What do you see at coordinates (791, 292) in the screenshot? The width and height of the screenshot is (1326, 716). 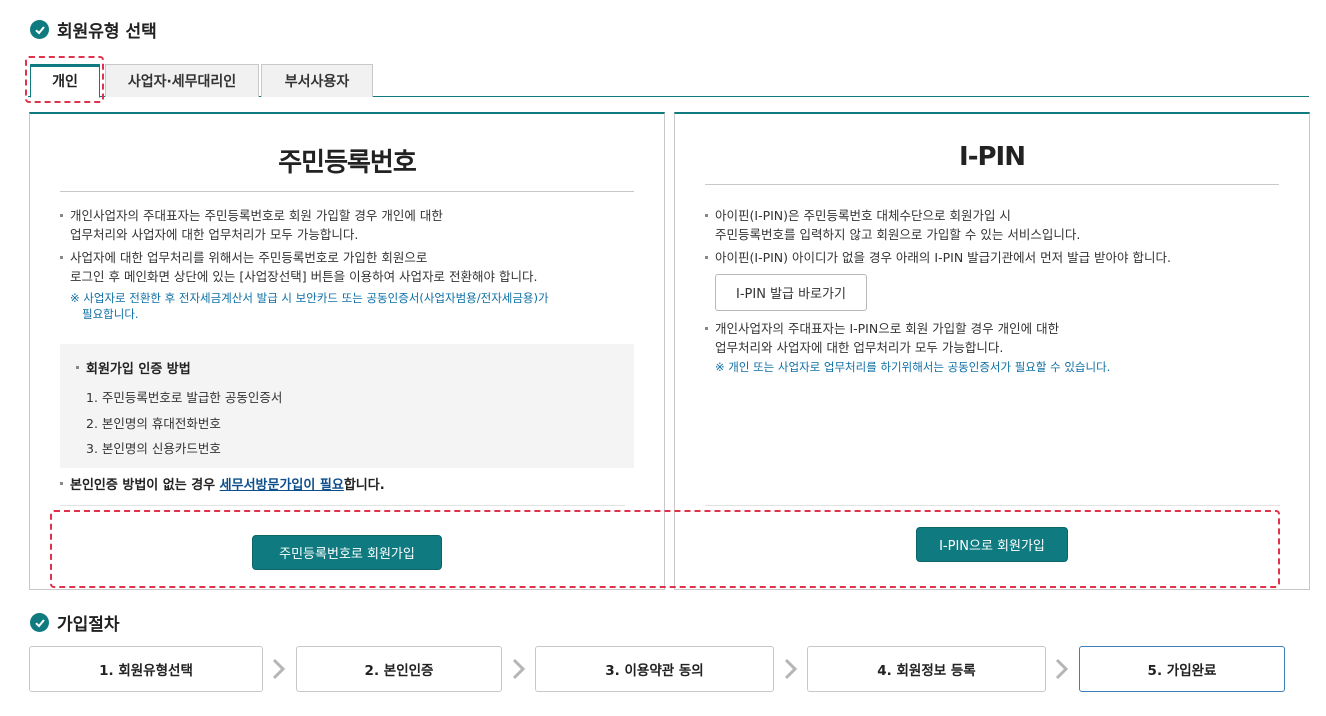 I see `ipin-issue-button: I-PIN 발급 바로가기` at bounding box center [791, 292].